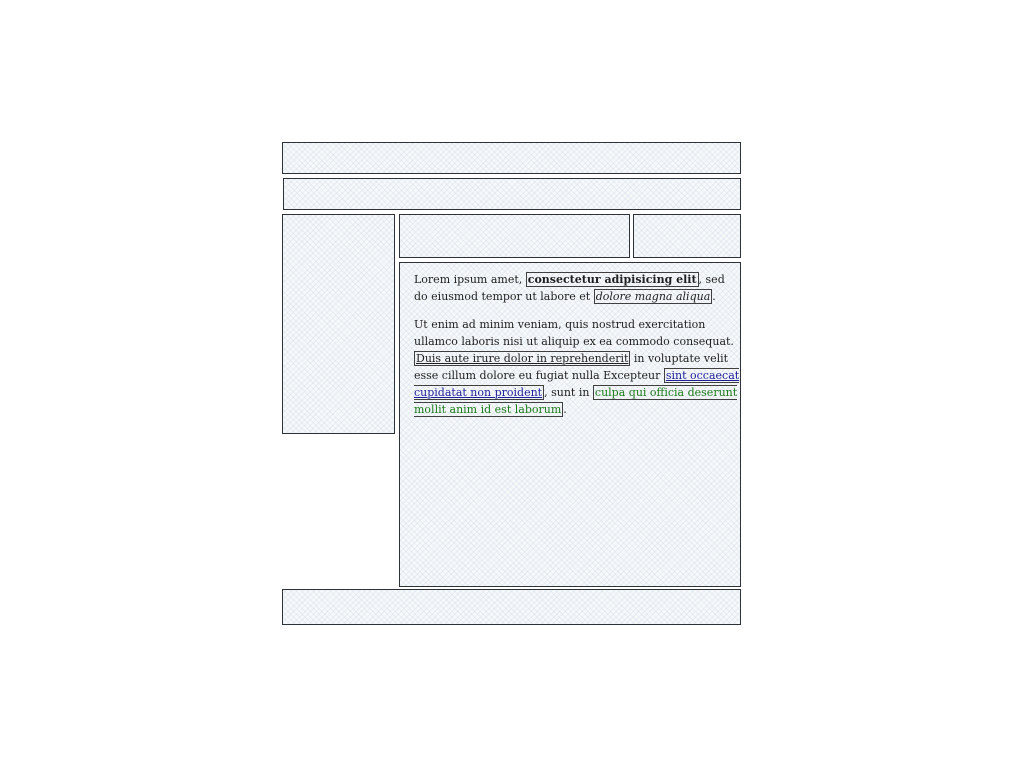 Image resolution: width=1024 pixels, height=768 pixels. What do you see at coordinates (565, 409) in the screenshot?
I see `paragraph-2-text-4: .` at bounding box center [565, 409].